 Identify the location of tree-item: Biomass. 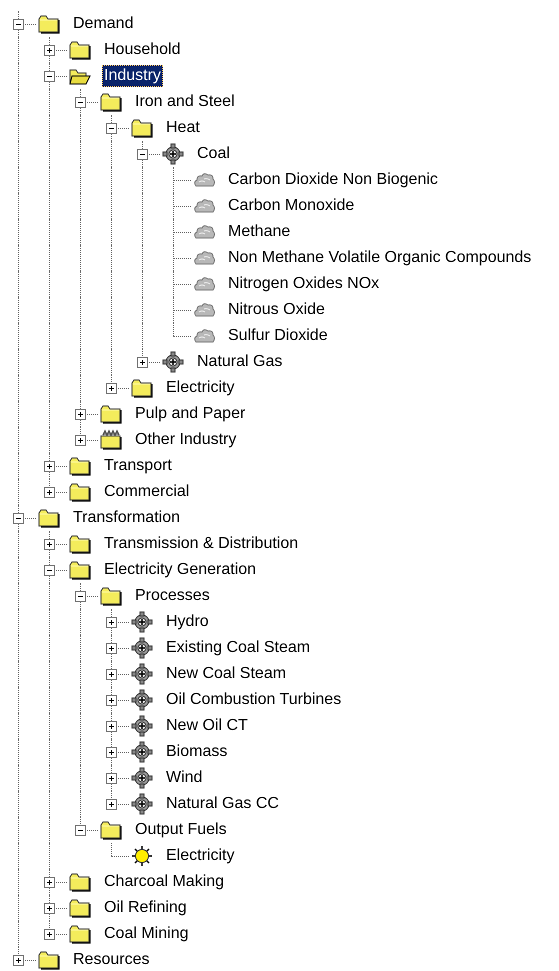
(197, 752).